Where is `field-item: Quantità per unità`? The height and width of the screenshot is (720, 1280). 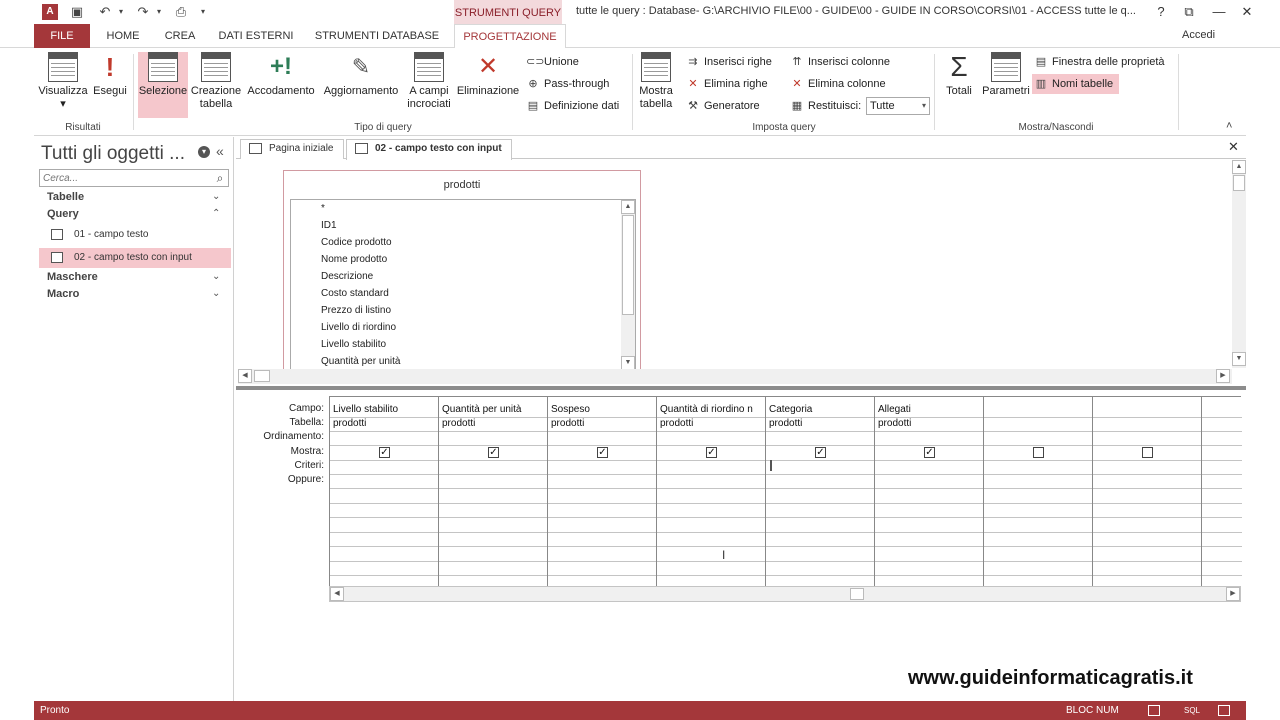 field-item: Quantità per unità is located at coordinates (361, 361).